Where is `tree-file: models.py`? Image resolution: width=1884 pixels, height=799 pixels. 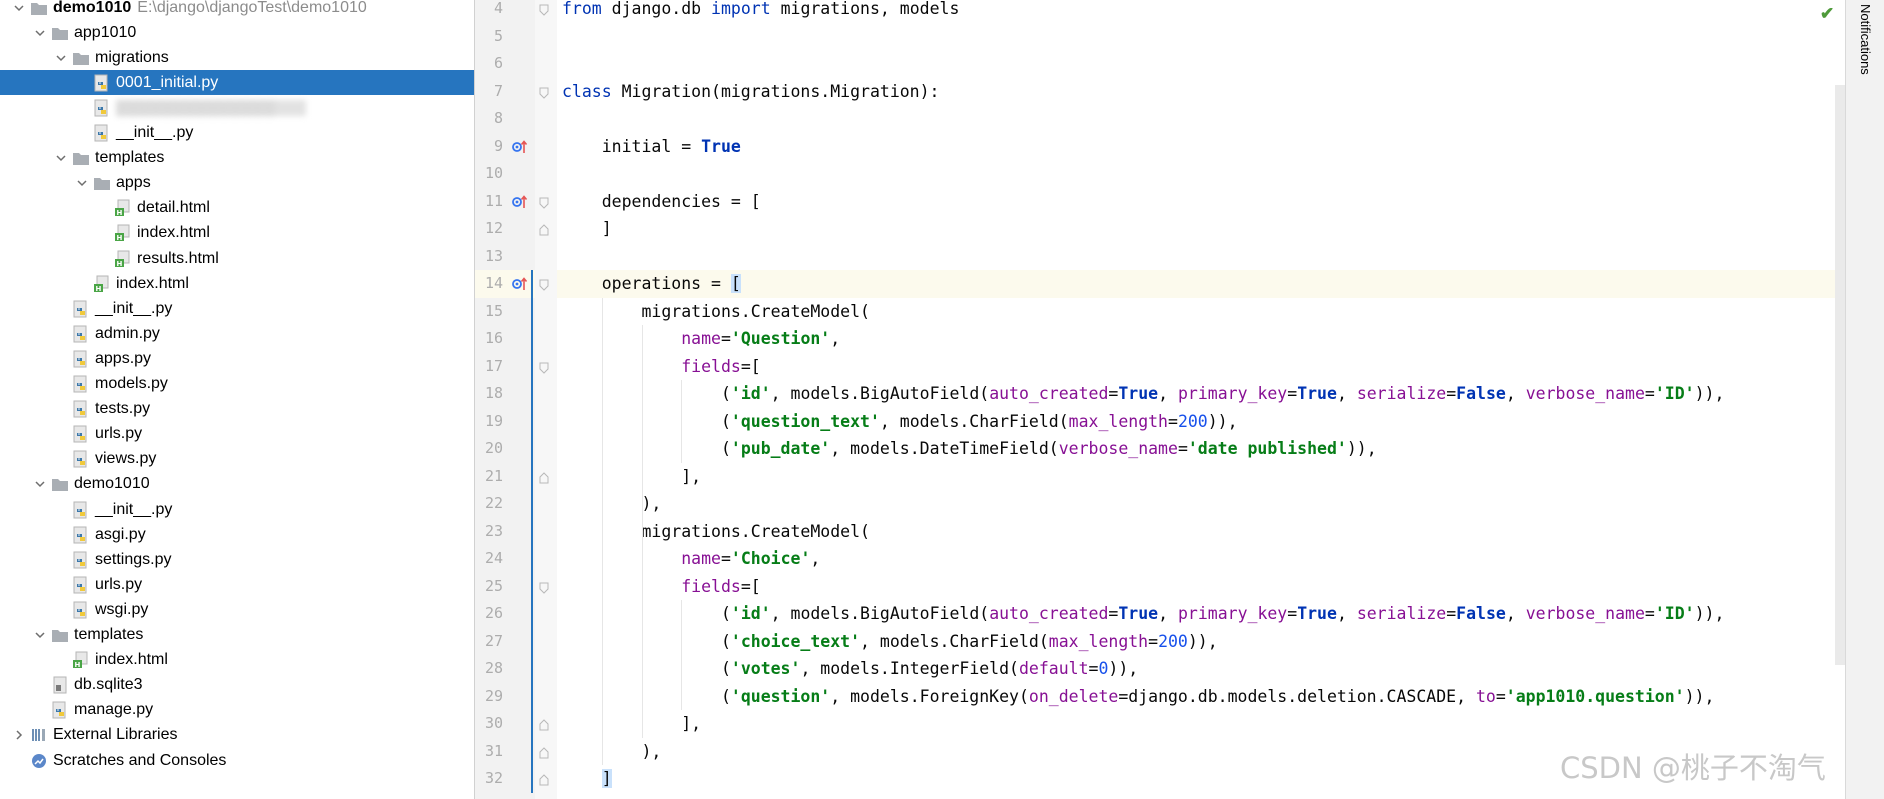
tree-file: models.py is located at coordinates (237, 384).